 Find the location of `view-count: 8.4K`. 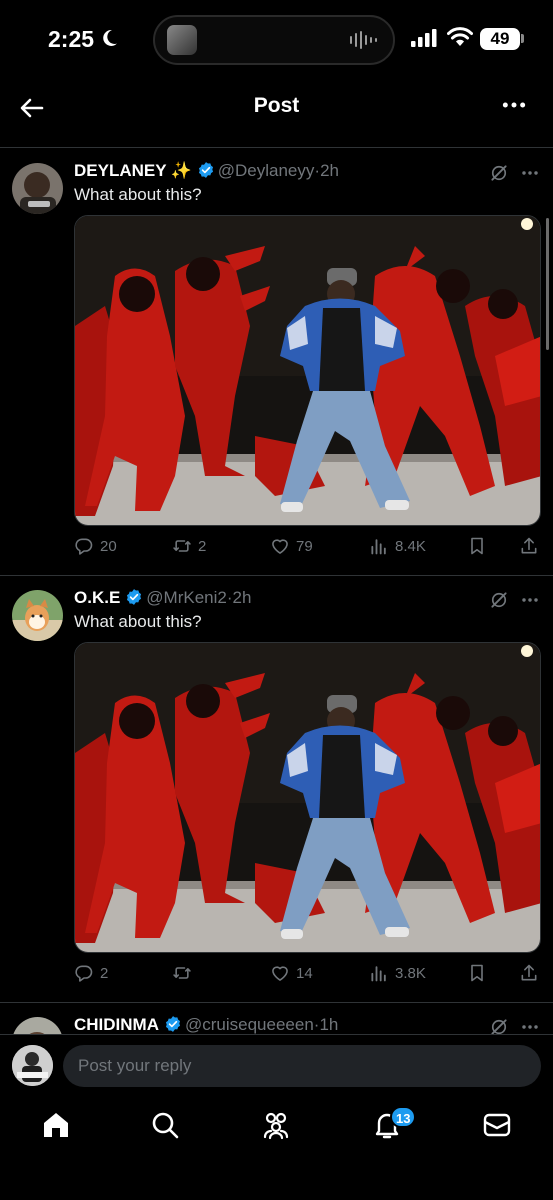

view-count: 8.4K is located at coordinates (410, 546).